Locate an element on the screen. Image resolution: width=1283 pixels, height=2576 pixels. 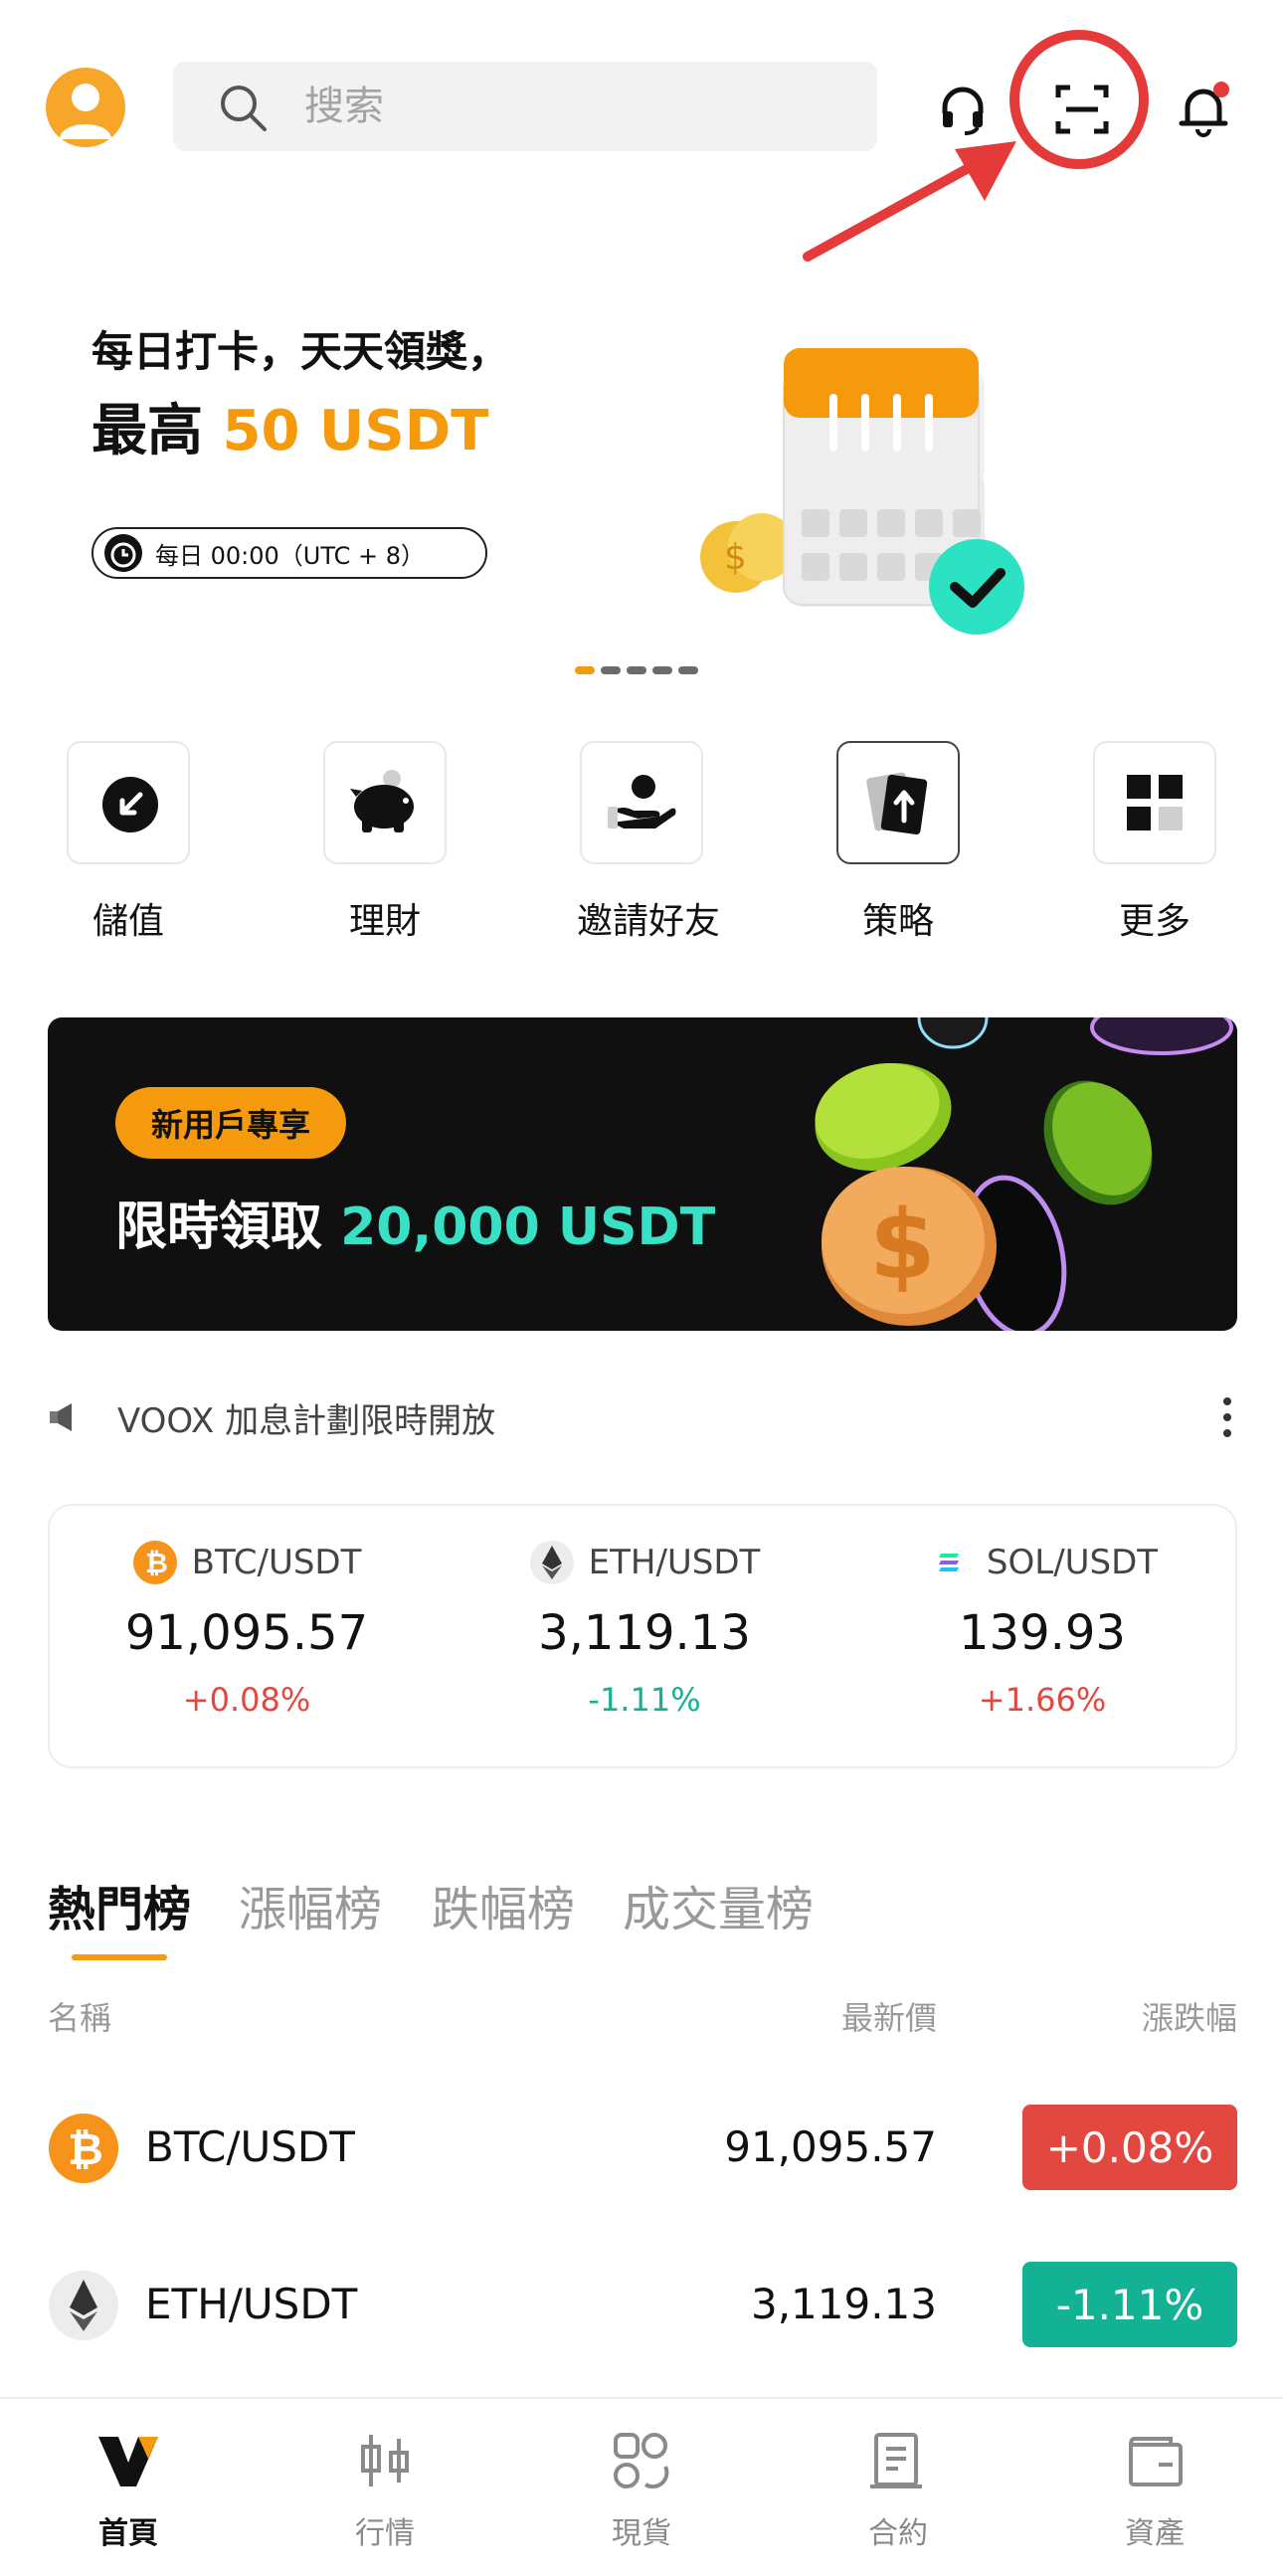
row-price: 3,119.13 is located at coordinates (843, 2304).